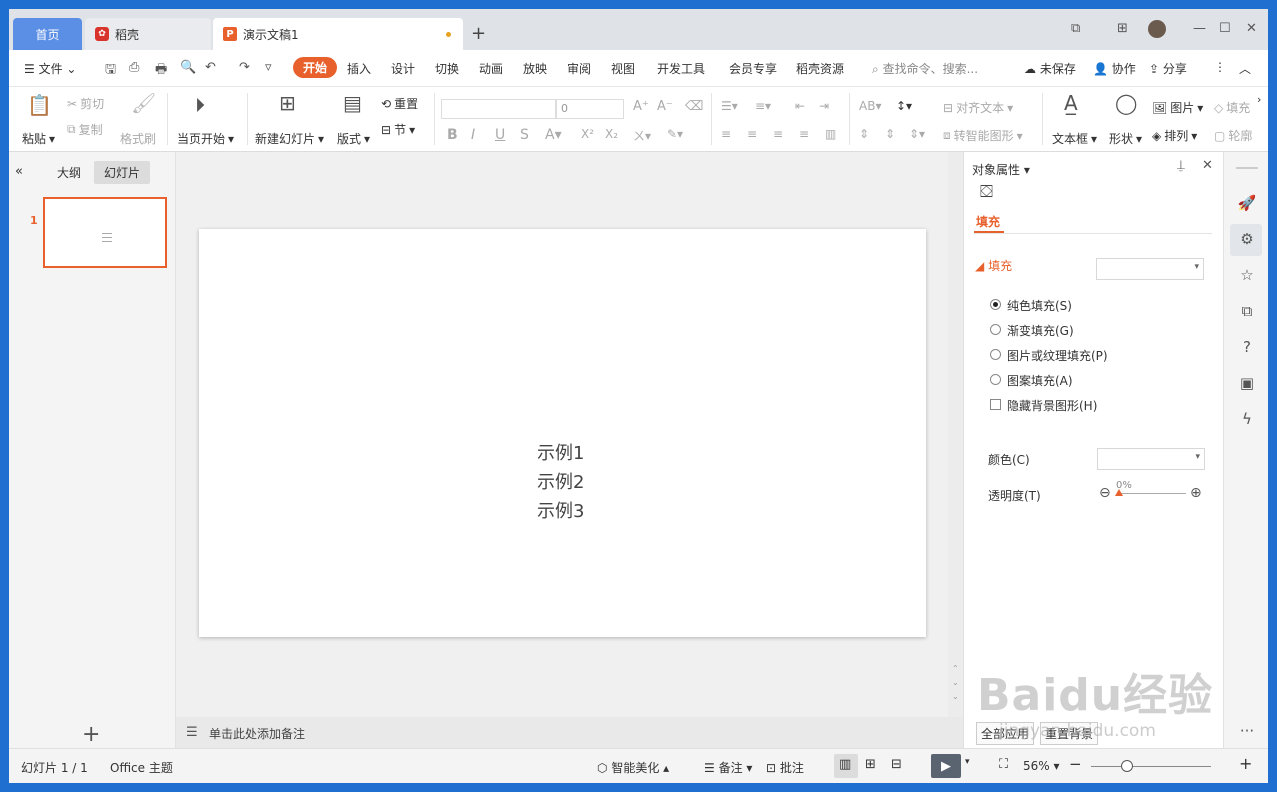 Image resolution: width=1277 pixels, height=792 pixels. I want to click on para-spacing-icon: ⇕, so click(864, 134).